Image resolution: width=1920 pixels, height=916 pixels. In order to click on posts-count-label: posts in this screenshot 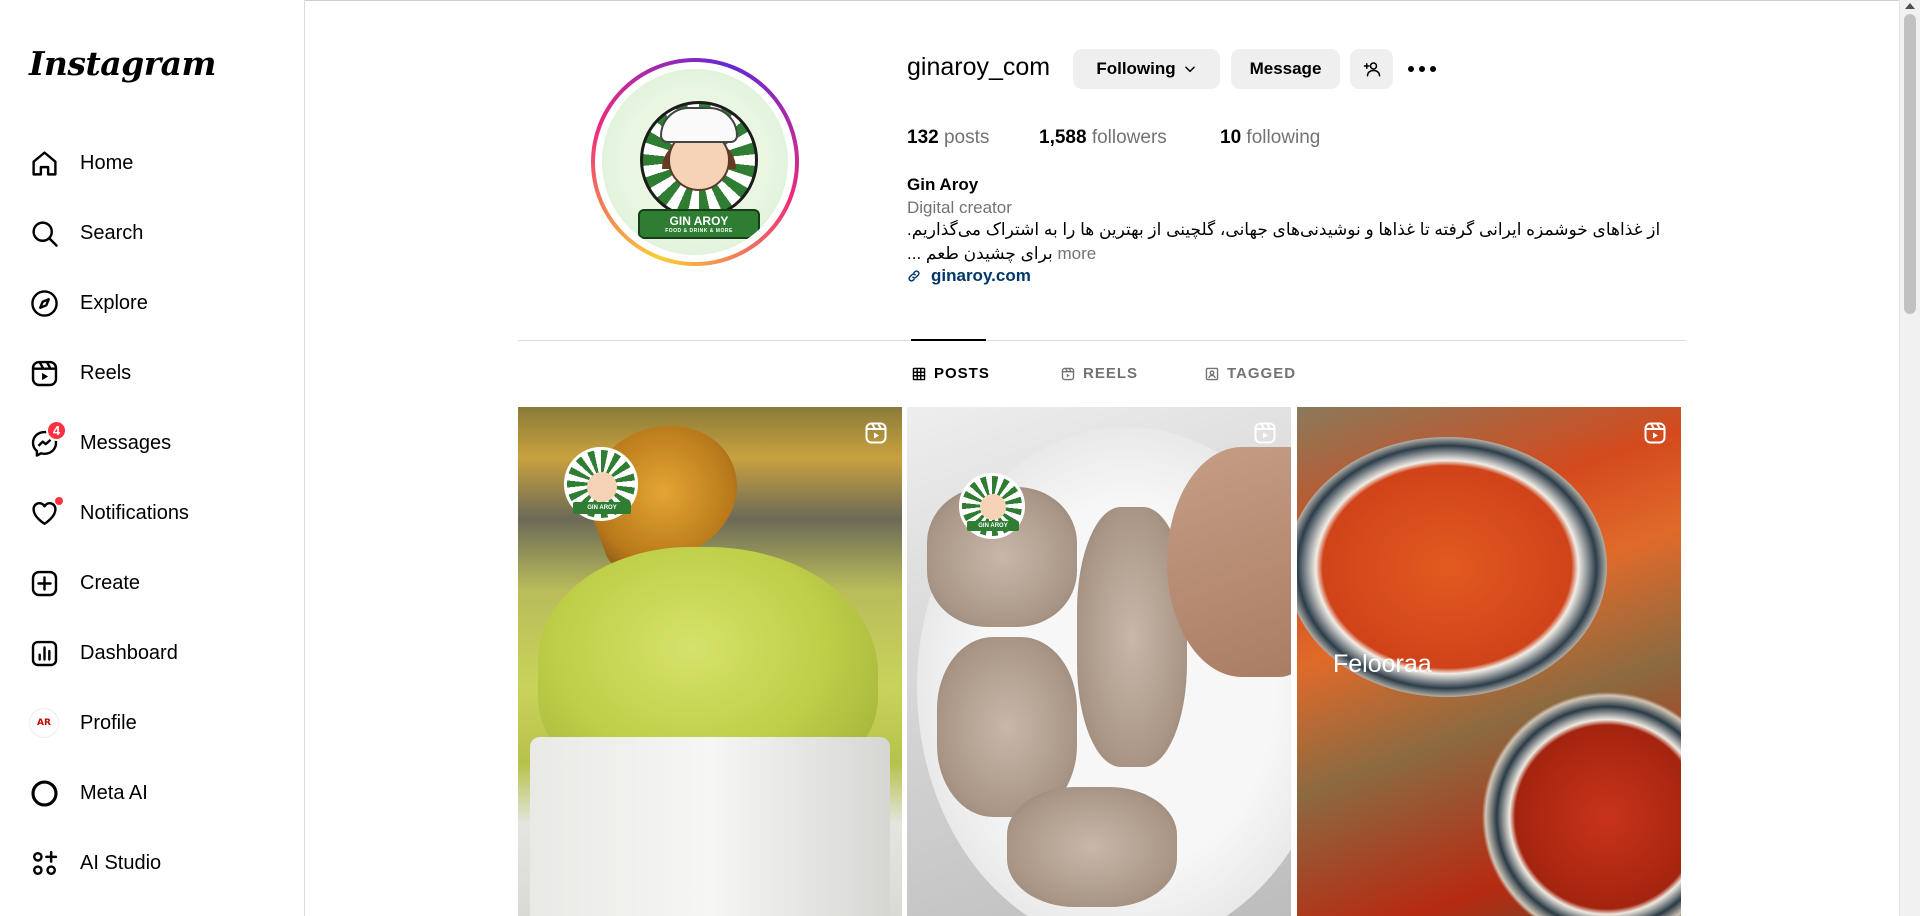, I will do `click(966, 137)`.